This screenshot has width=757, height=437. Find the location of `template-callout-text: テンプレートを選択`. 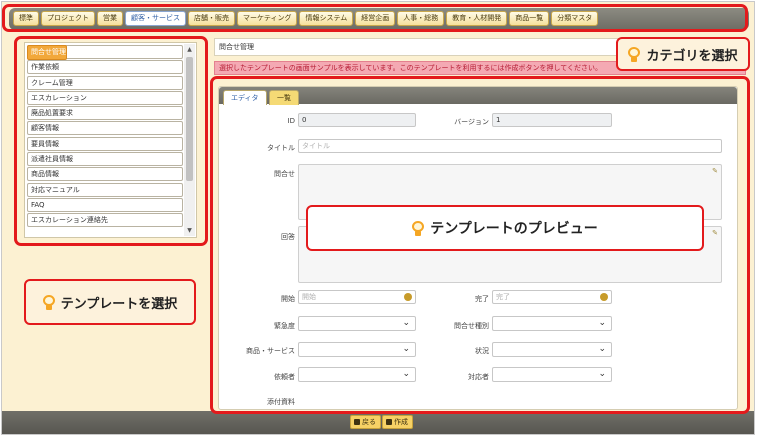

template-callout-text: テンプレートを選択 is located at coordinates (119, 304).